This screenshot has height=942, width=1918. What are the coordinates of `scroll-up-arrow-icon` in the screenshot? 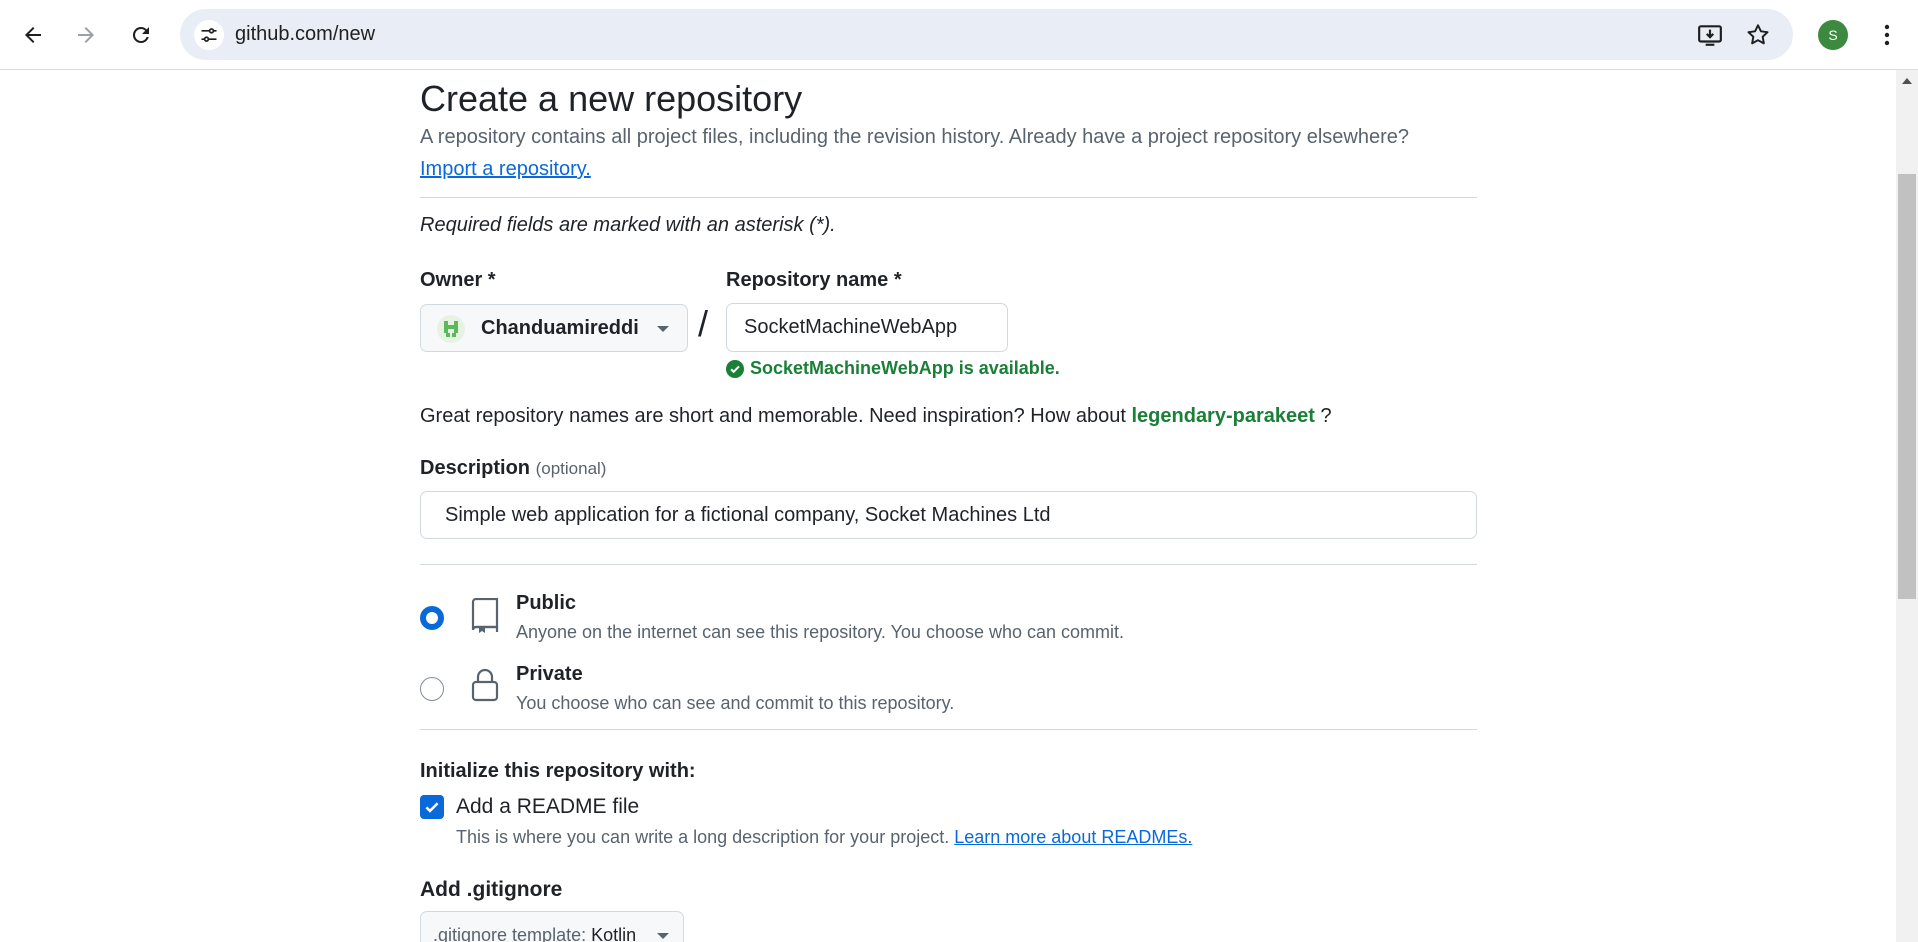 It's located at (1907, 81).